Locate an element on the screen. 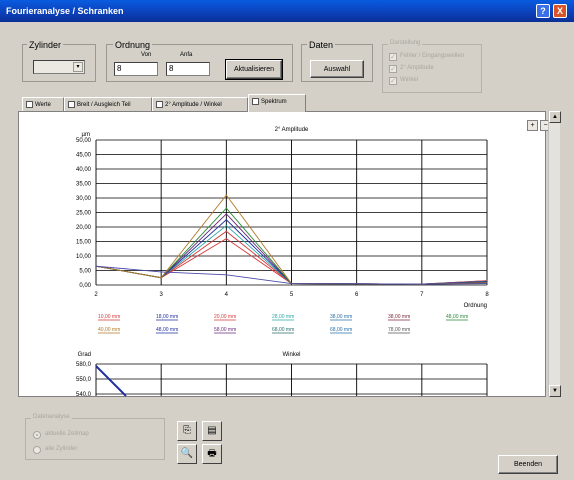  bis-label: Anfa is located at coordinates (186, 55).